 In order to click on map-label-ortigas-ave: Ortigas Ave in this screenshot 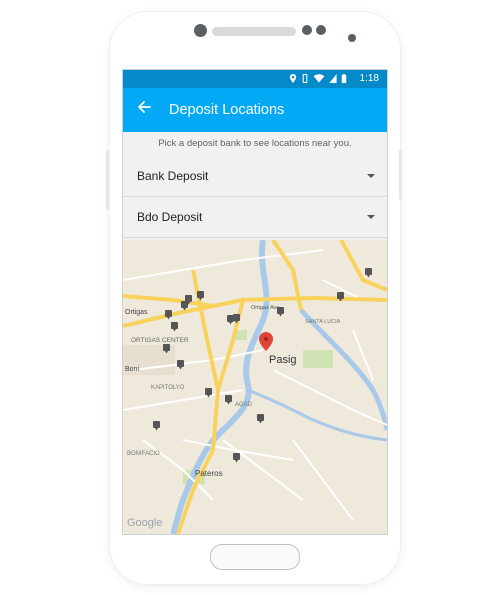, I will do `click(265, 308)`.